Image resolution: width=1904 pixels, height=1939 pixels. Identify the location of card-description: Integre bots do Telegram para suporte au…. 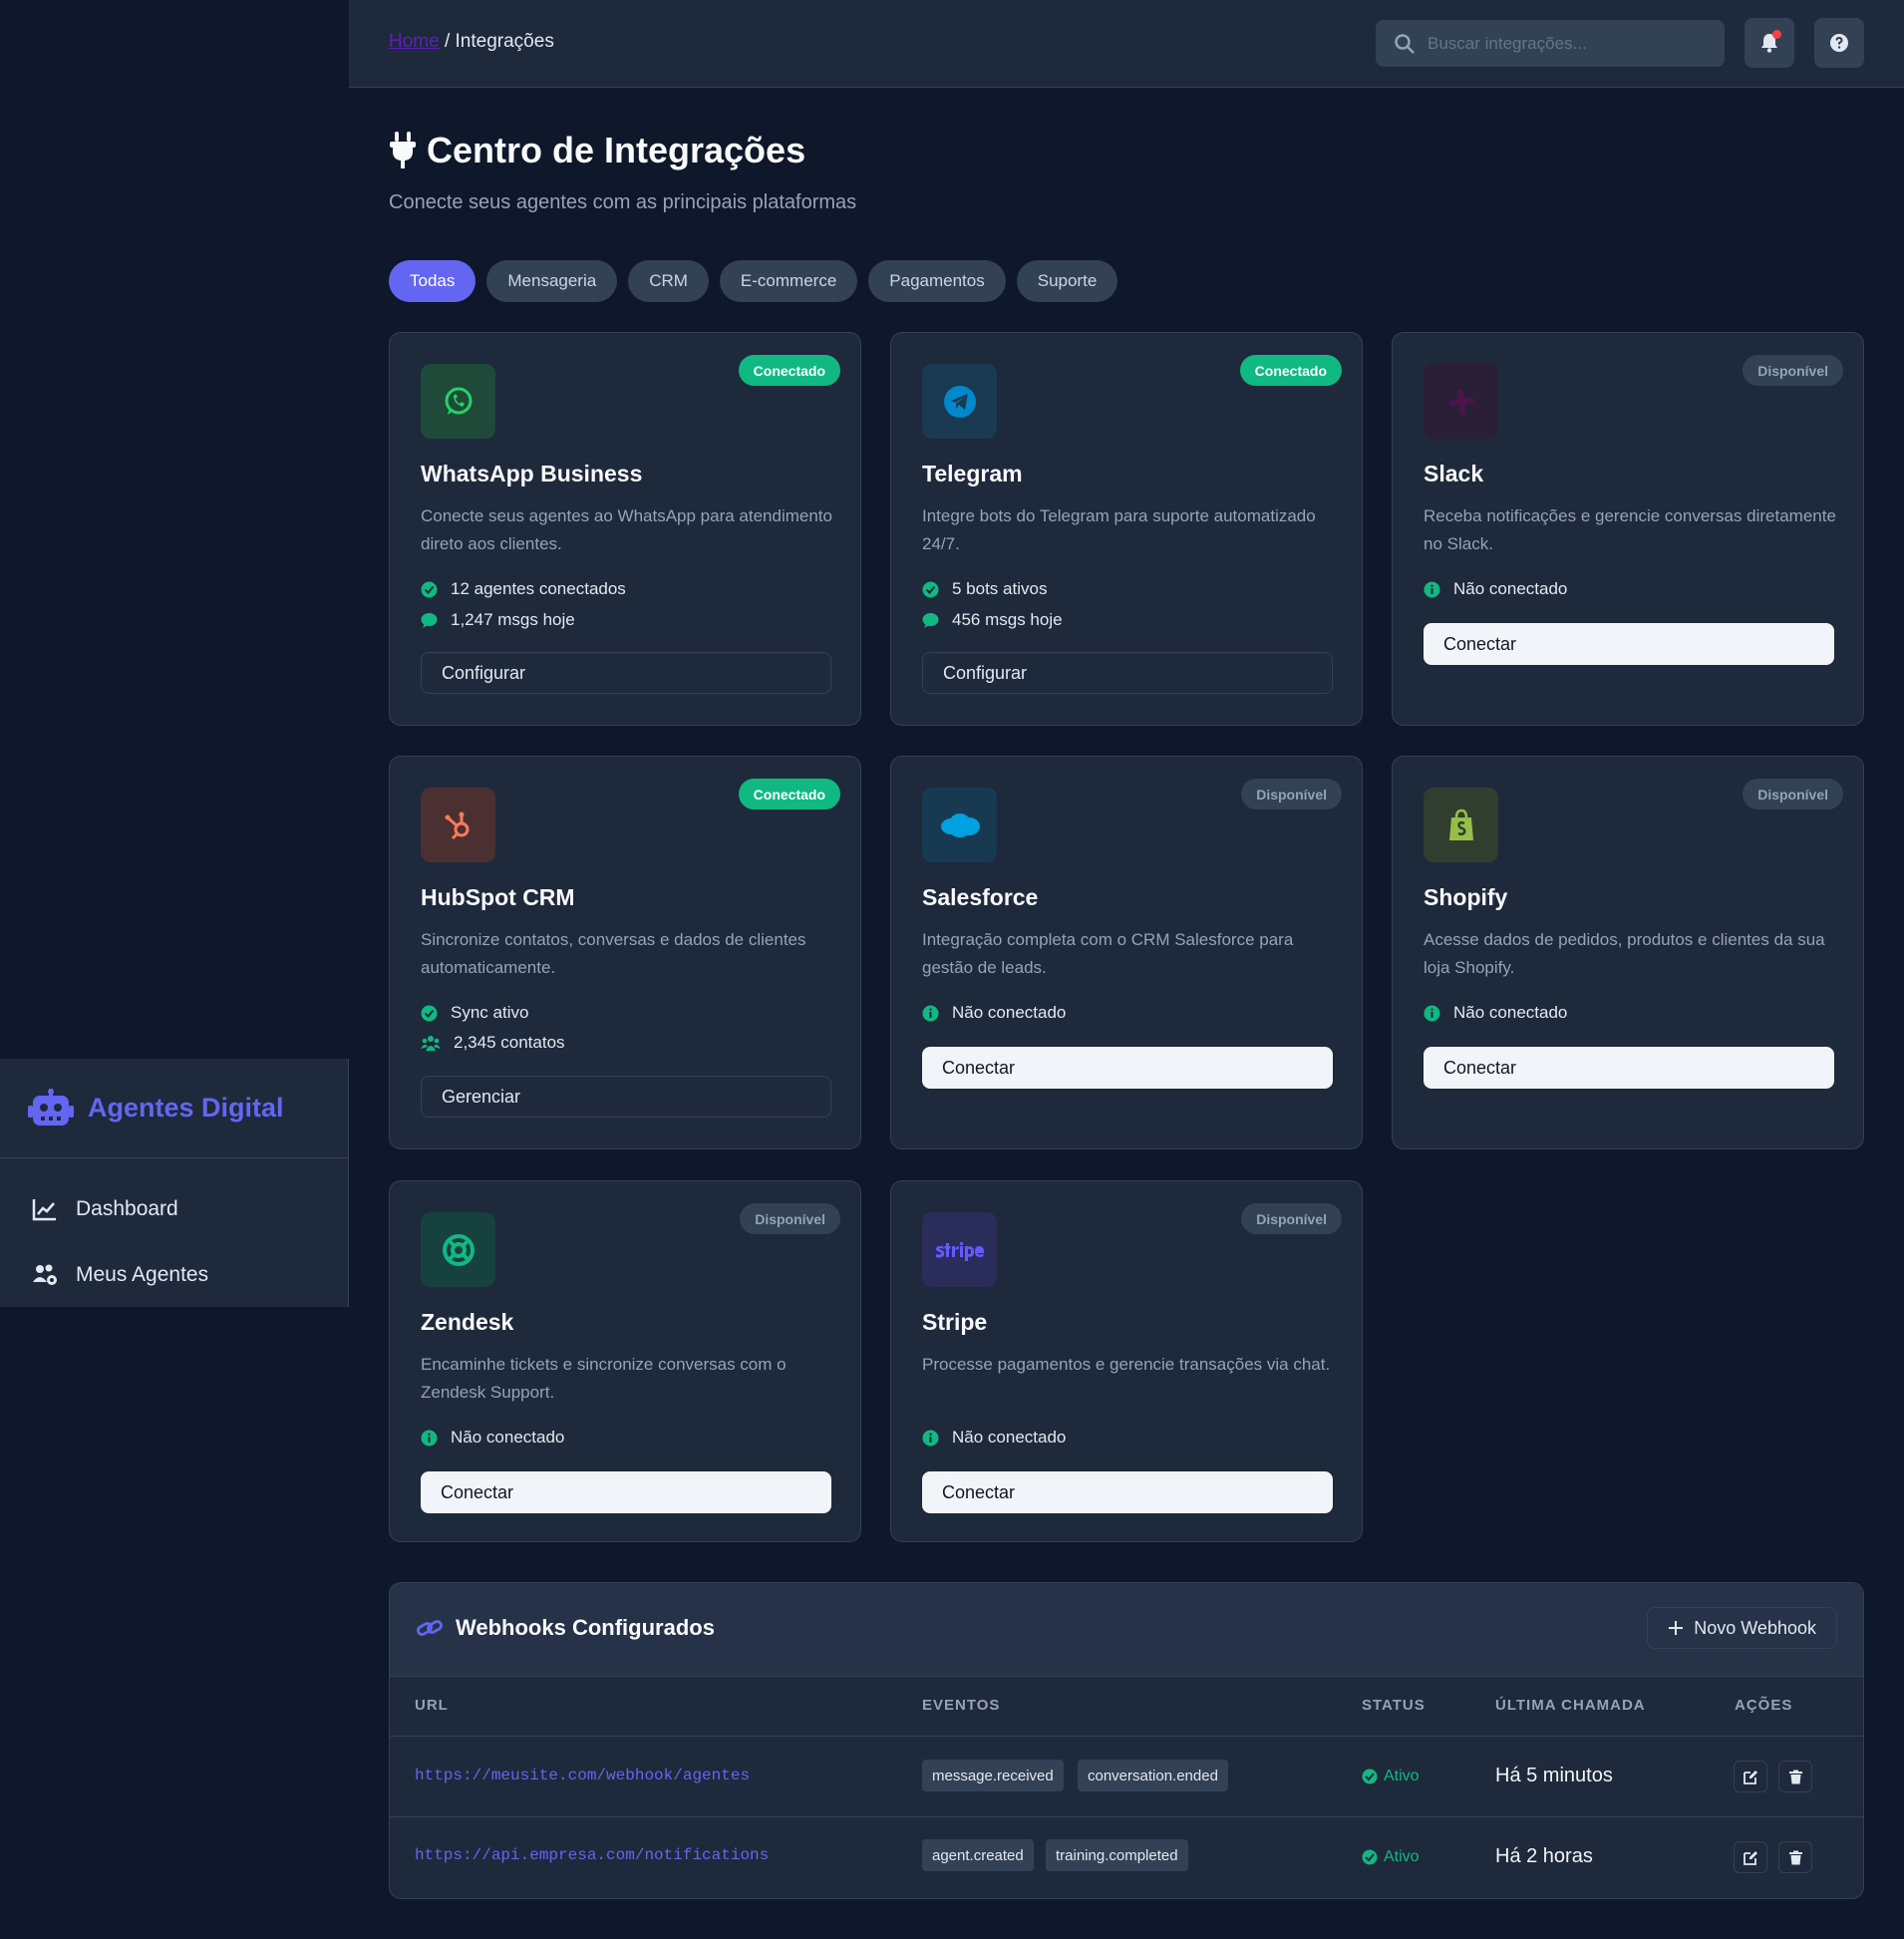
(1119, 529).